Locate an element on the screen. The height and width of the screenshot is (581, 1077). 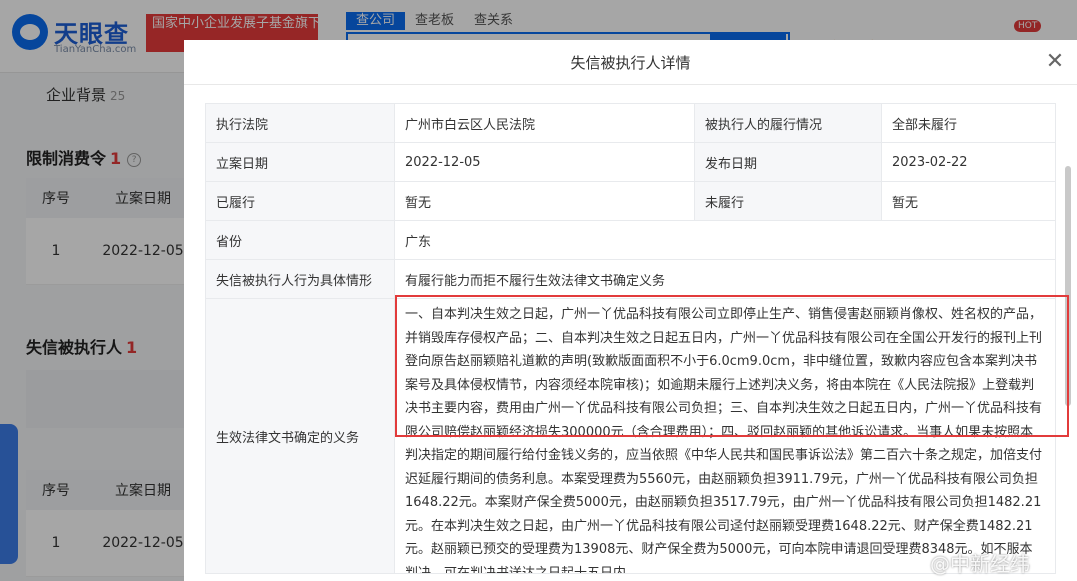
watermark: @中新经纬 is located at coordinates (980, 564).